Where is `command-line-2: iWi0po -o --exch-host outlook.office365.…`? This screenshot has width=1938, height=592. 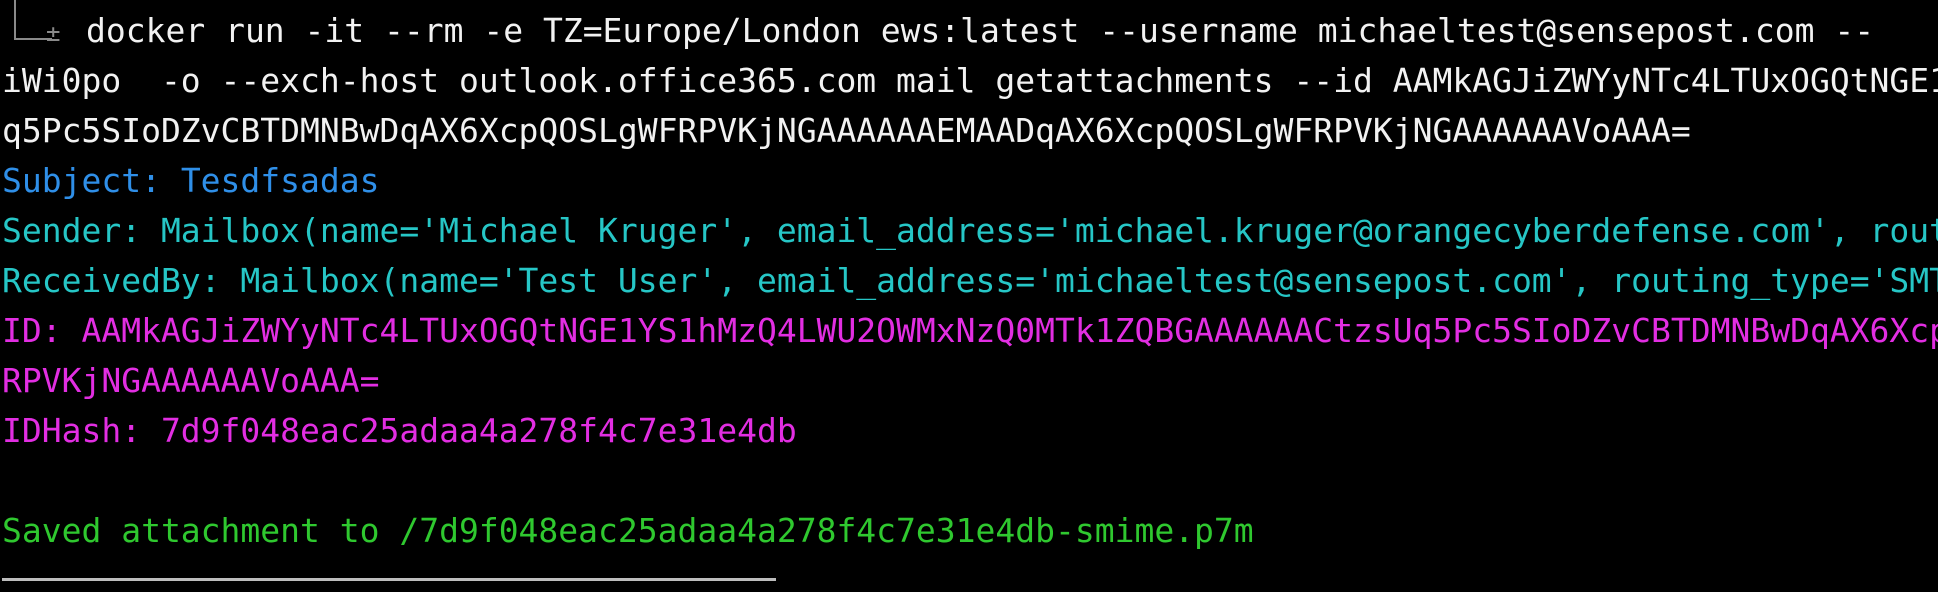
command-line-2: iWi0po -o --exch-host outlook.office365.… is located at coordinates (970, 80).